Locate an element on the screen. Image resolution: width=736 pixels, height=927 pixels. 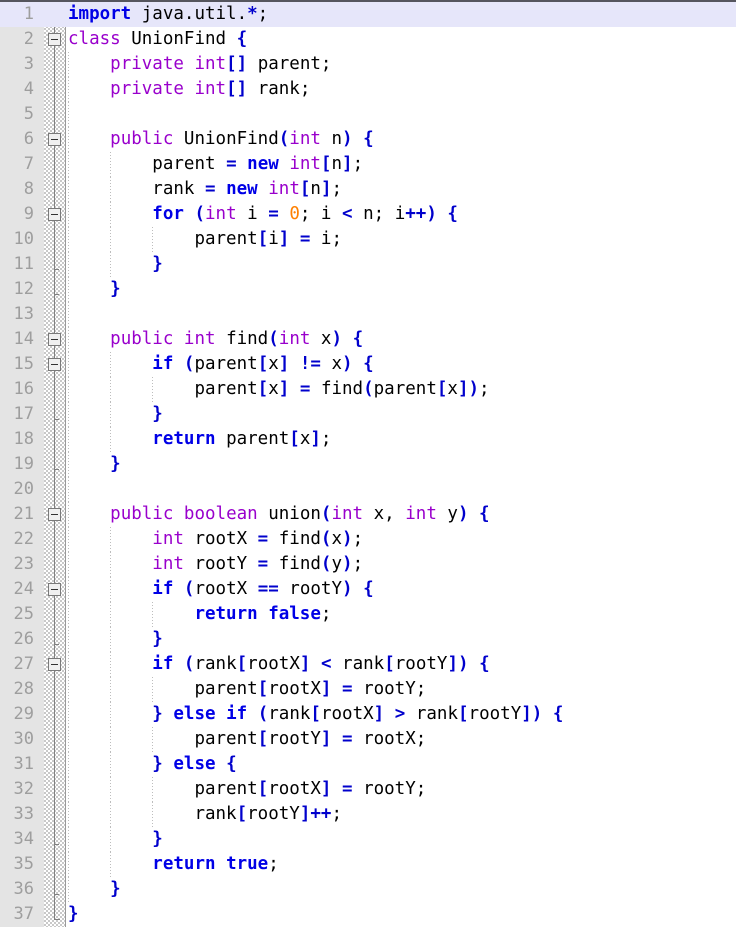
code-text: rank = new int[n]; is located at coordinates (205, 189).